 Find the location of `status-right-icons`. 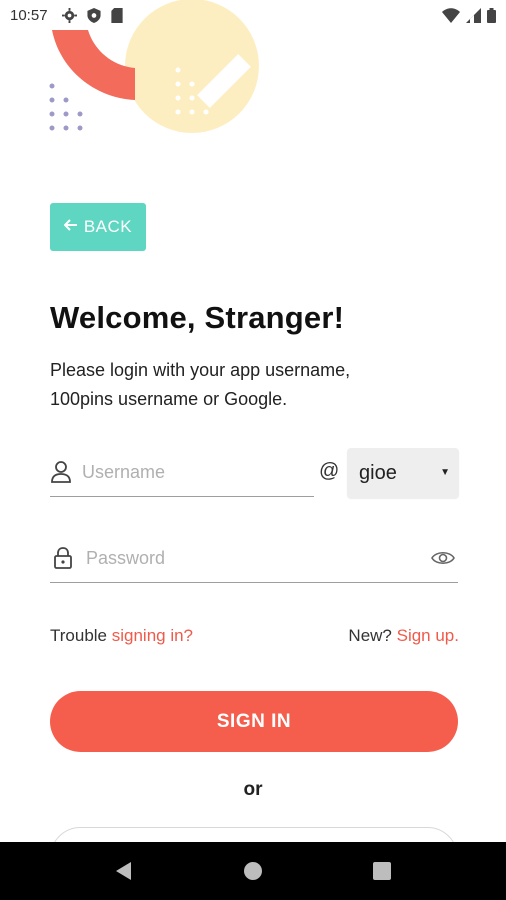

status-right-icons is located at coordinates (469, 15).